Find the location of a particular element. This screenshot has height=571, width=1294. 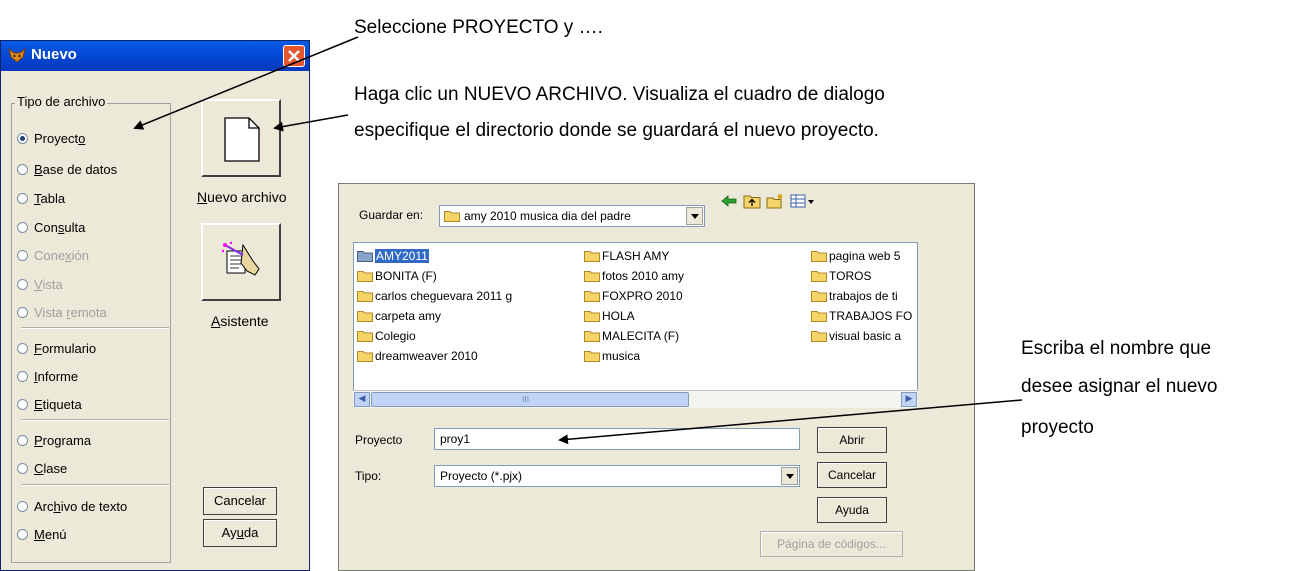

caption-step1: Seleccione PROYECTO y …. is located at coordinates (478, 27).